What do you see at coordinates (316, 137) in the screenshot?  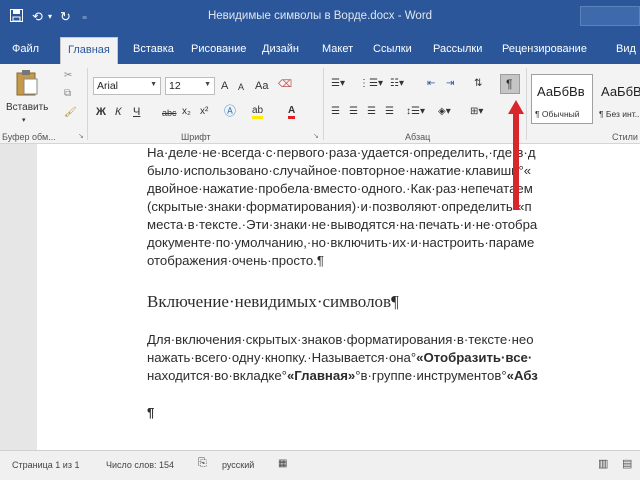 I see `font-launcher-icon: ↘` at bounding box center [316, 137].